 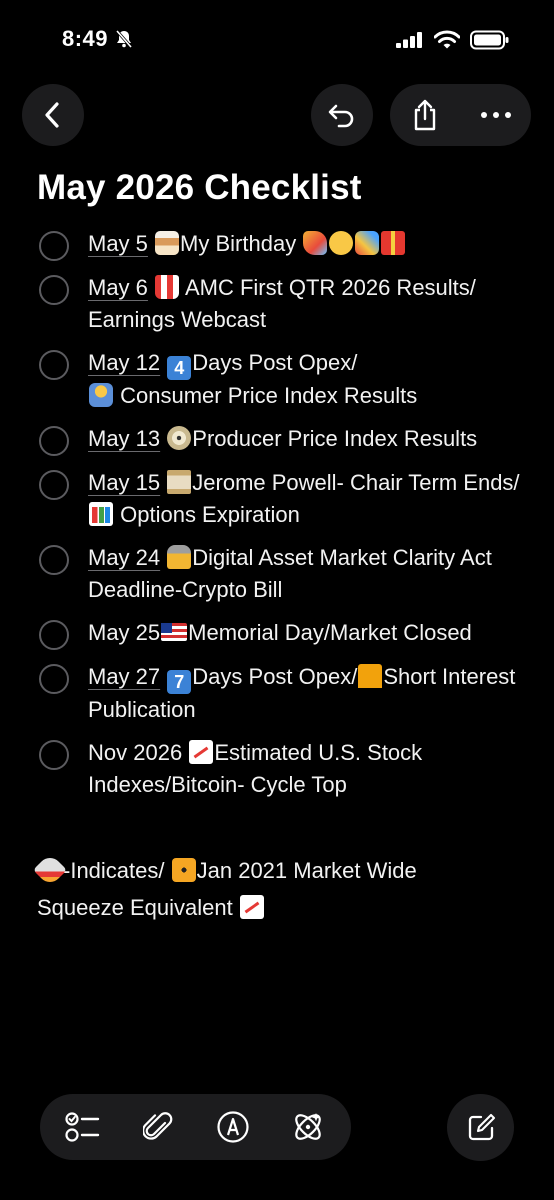 What do you see at coordinates (124, 39) in the screenshot?
I see `bell-slash-icon` at bounding box center [124, 39].